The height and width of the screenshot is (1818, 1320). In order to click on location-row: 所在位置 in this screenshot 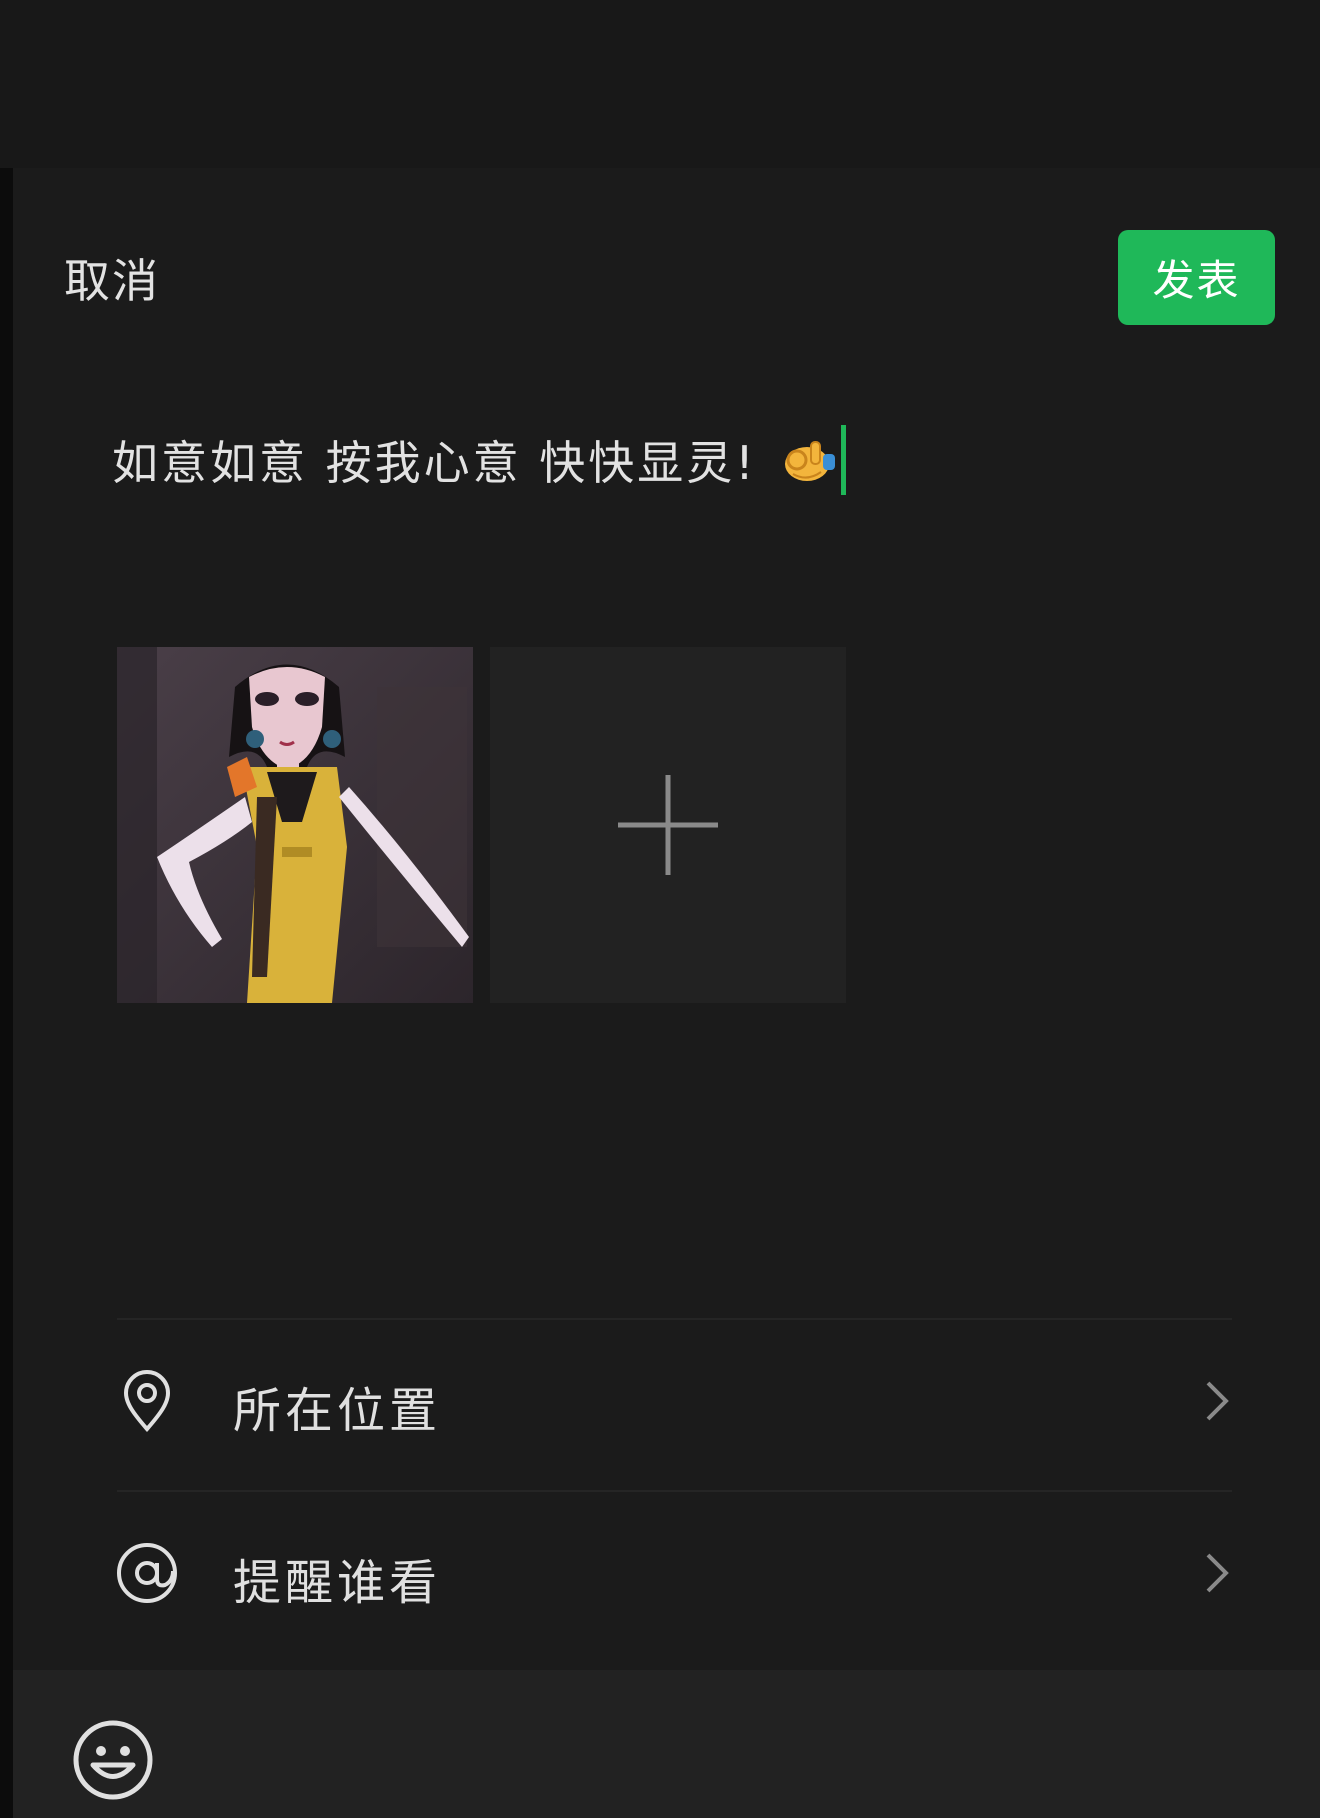, I will do `click(666, 1400)`.